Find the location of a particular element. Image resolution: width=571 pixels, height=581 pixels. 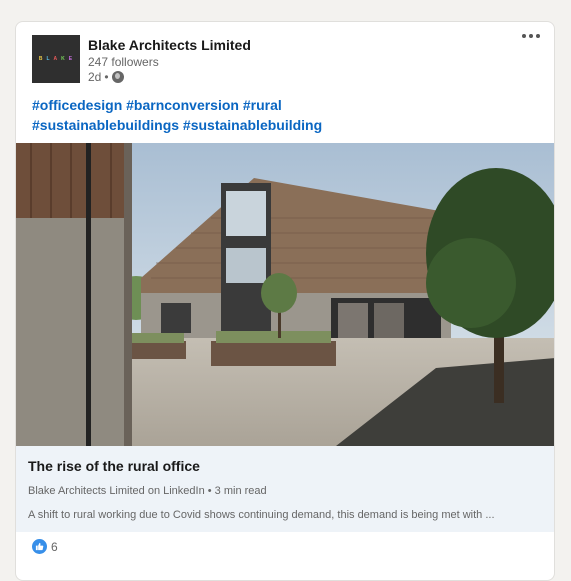

globe-icon is located at coordinates (117, 77).